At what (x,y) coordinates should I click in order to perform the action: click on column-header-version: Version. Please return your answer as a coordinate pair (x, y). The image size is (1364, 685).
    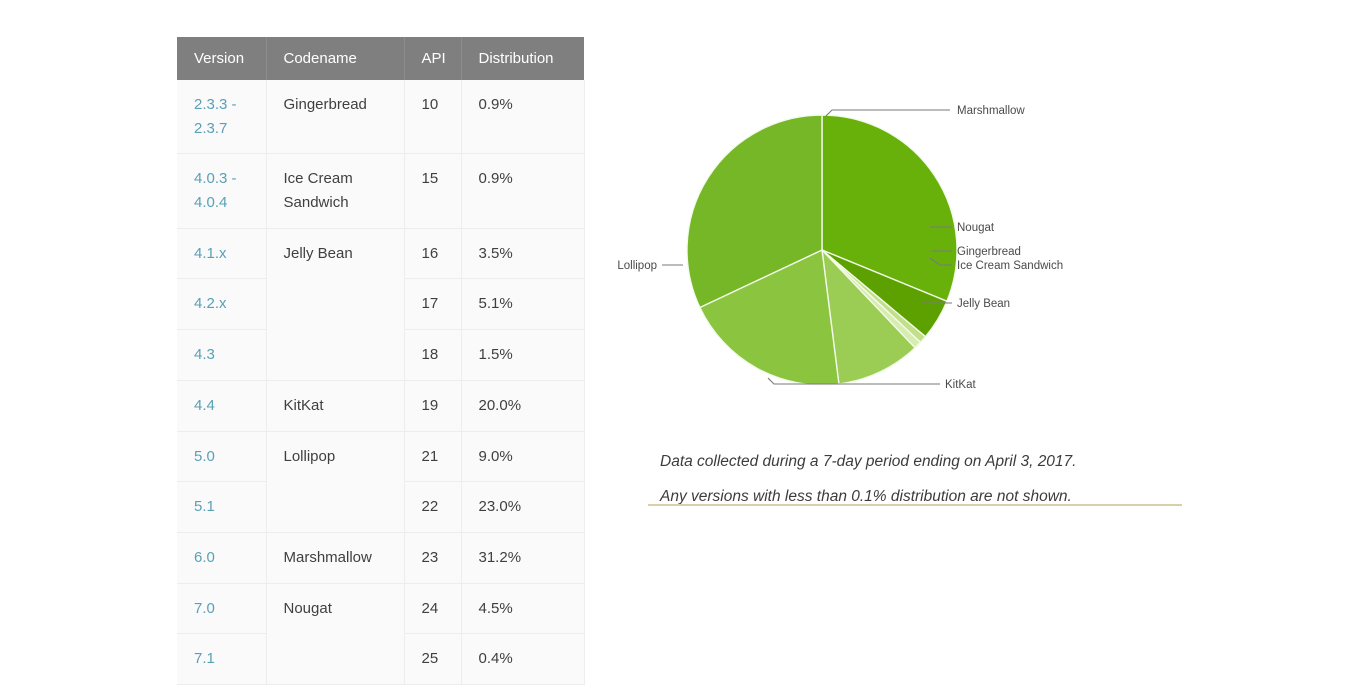
    Looking at the image, I should click on (222, 58).